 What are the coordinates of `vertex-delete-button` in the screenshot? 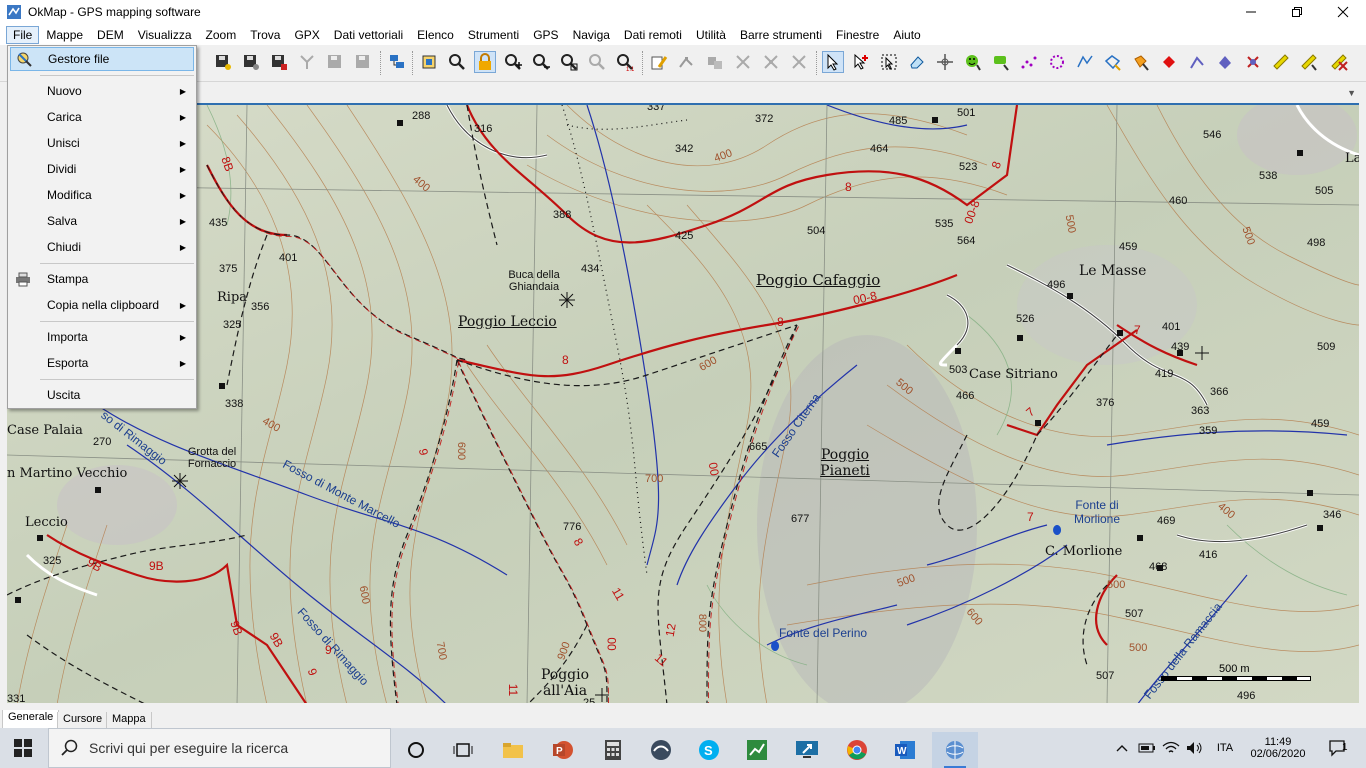 It's located at (1253, 62).